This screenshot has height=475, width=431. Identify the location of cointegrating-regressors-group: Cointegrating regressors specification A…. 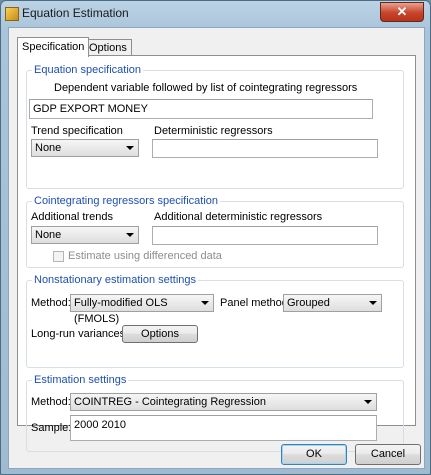
(215, 231).